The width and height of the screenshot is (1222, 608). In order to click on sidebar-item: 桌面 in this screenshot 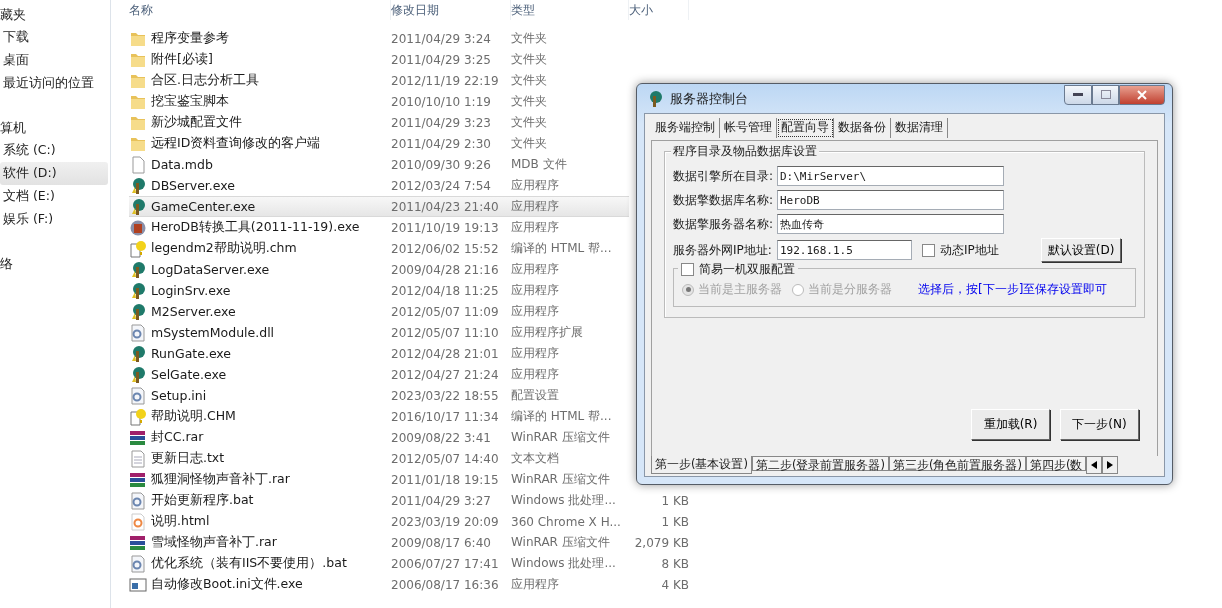, I will do `click(54, 60)`.